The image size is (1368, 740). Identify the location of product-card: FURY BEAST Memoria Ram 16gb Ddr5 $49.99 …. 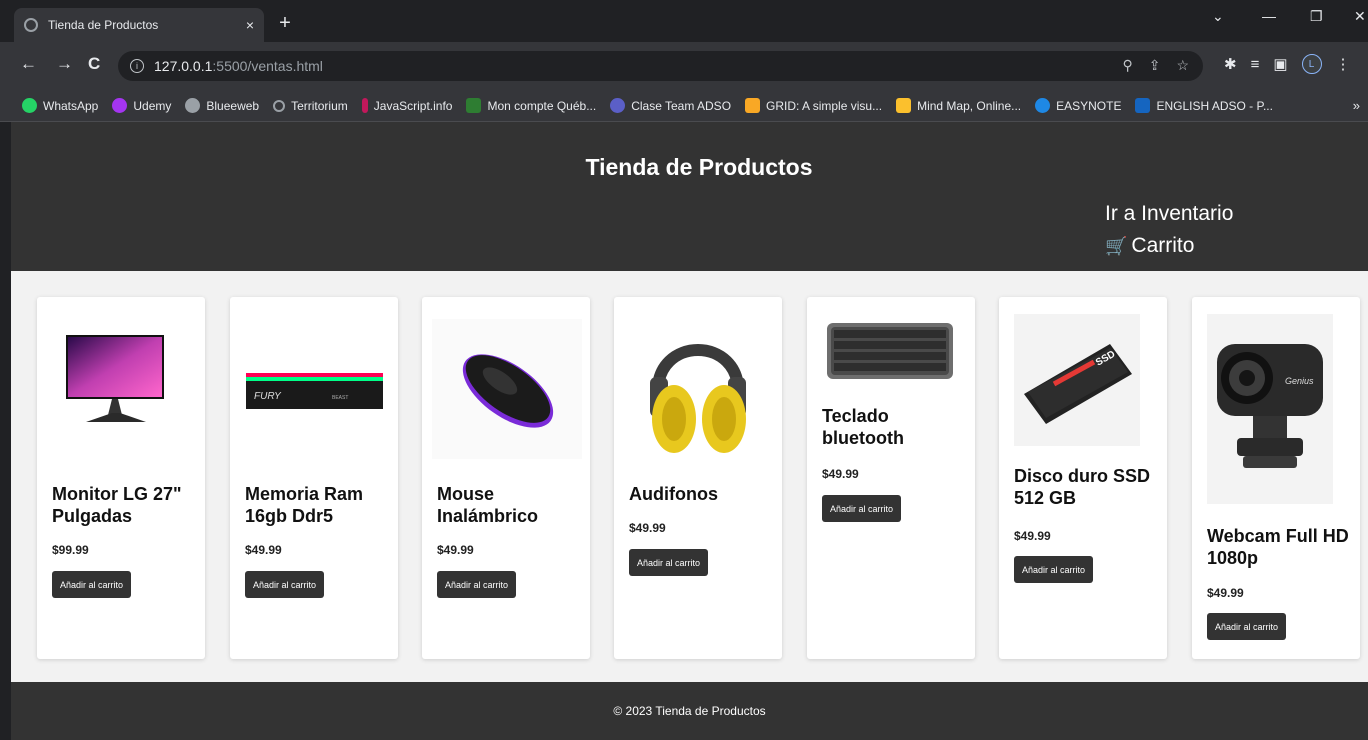
(314, 478).